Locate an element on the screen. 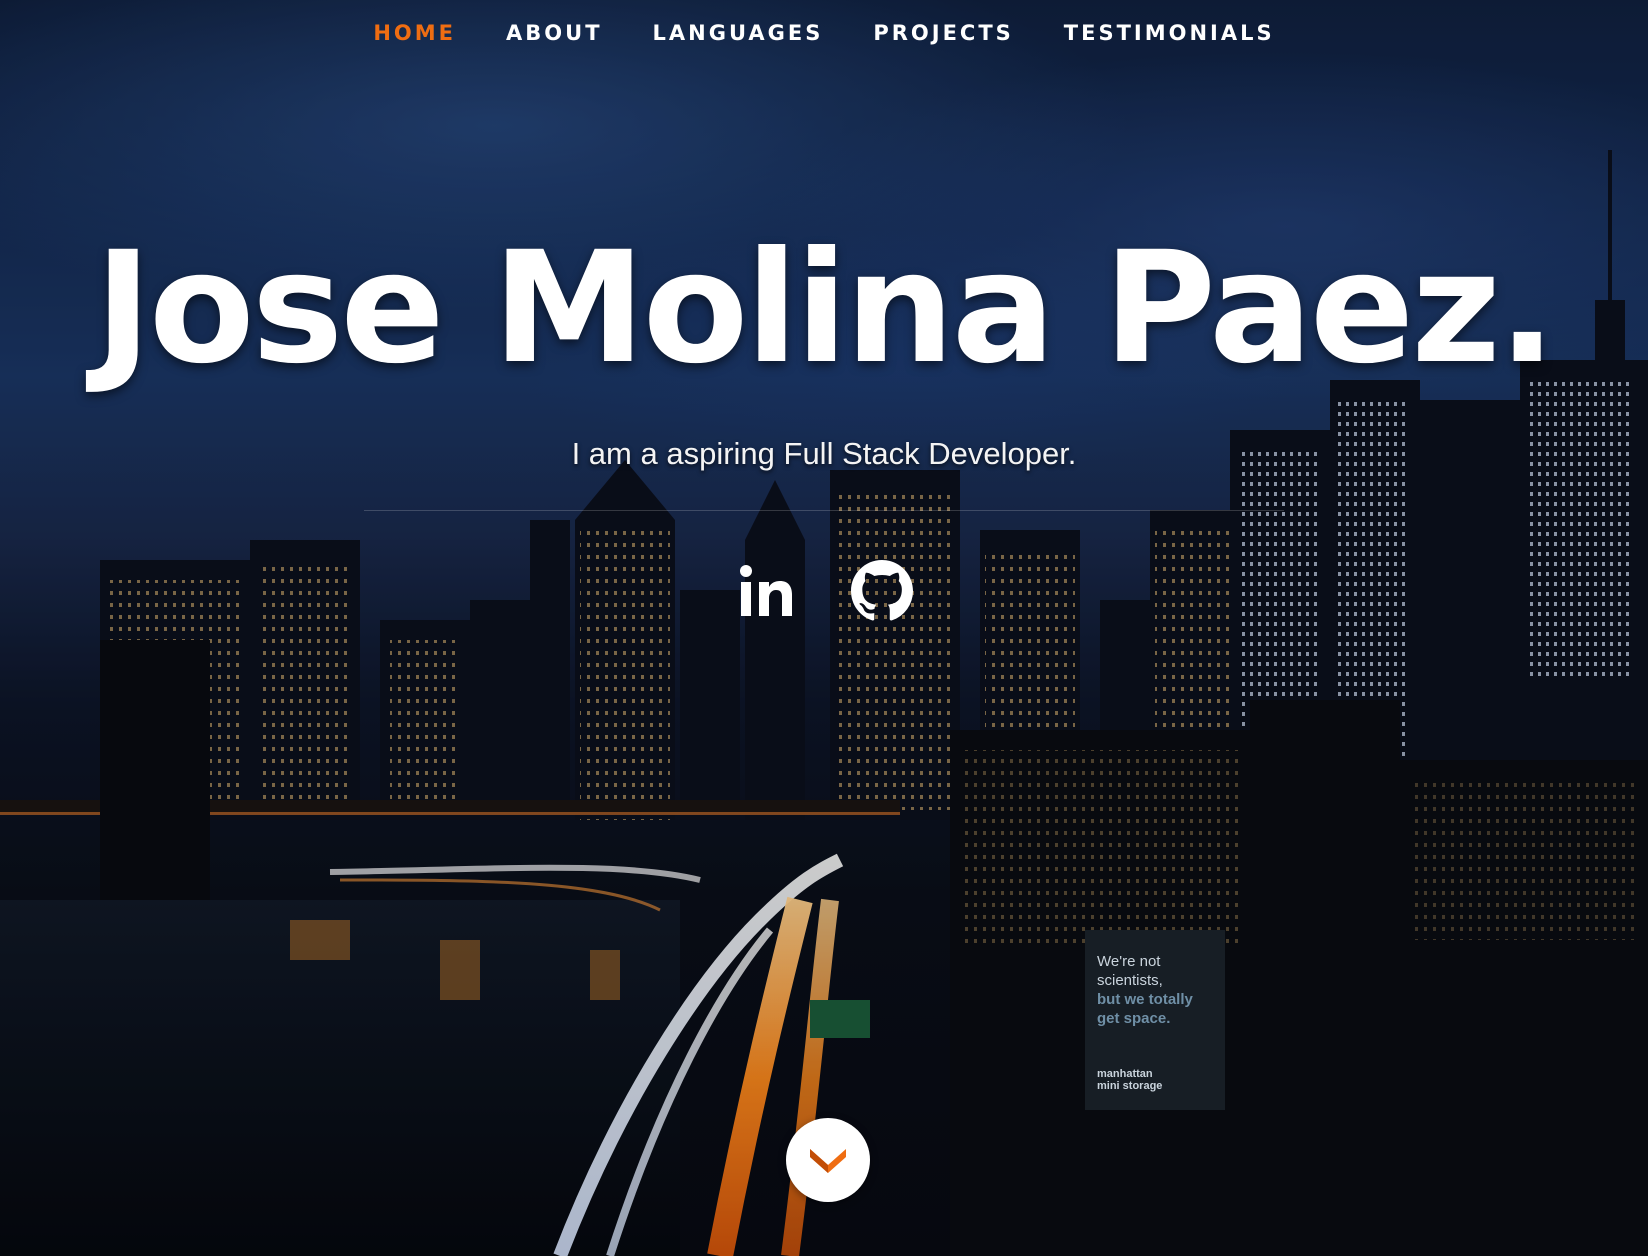  nav-link-projects: PROJECTS is located at coordinates (943, 34).